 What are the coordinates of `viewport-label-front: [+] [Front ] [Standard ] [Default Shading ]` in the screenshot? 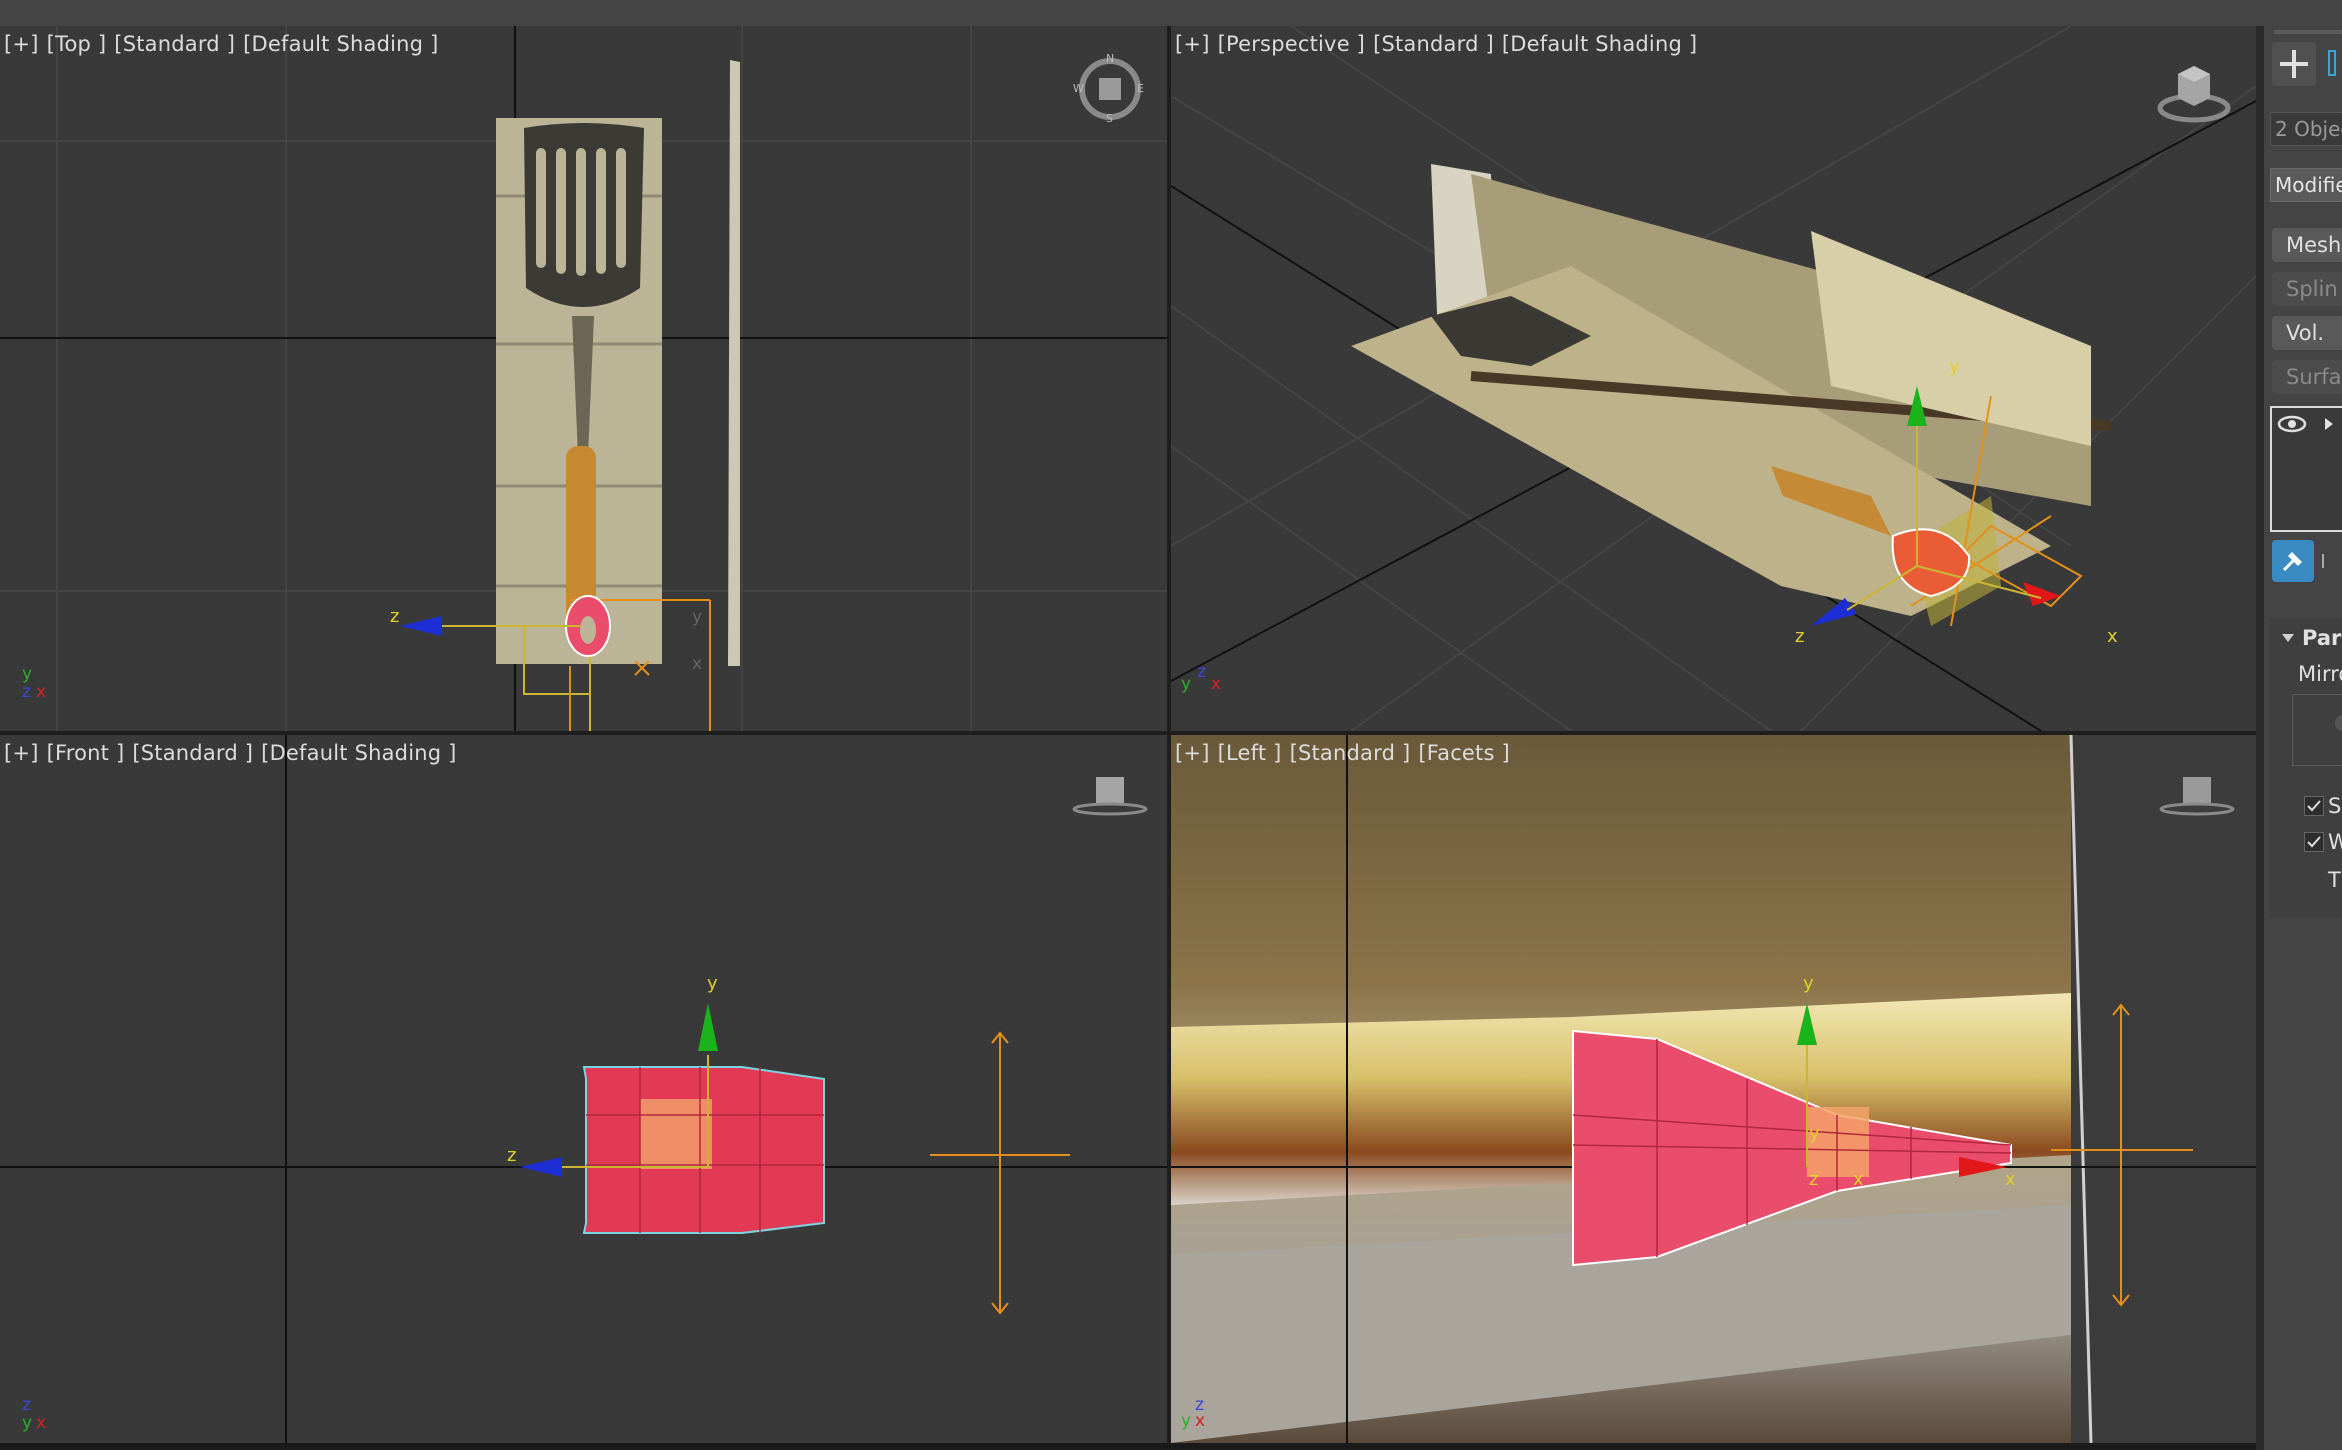 It's located at (234, 753).